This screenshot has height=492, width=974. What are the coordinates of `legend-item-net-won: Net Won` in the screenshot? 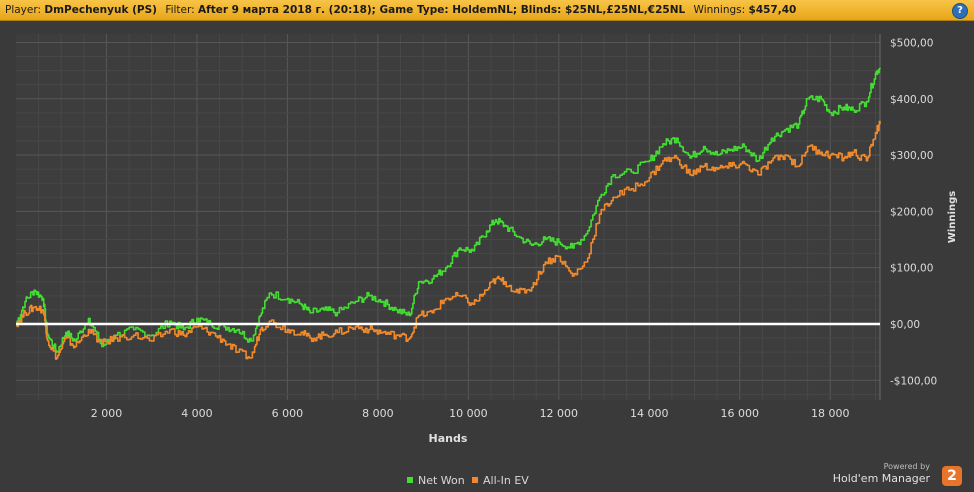 It's located at (436, 480).